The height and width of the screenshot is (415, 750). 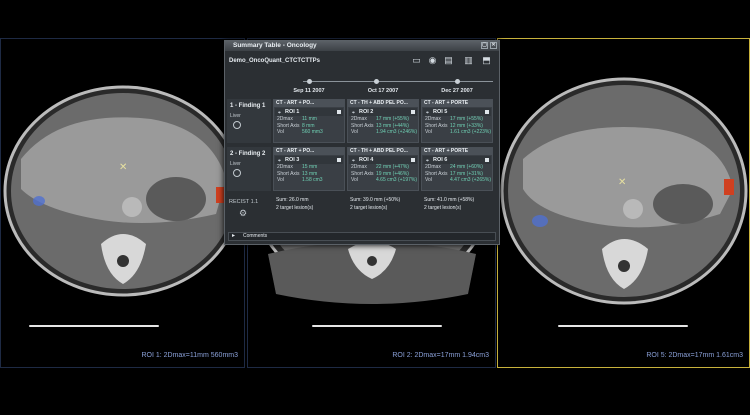 What do you see at coordinates (94, 326) in the screenshot?
I see `scale-ruler` at bounding box center [94, 326].